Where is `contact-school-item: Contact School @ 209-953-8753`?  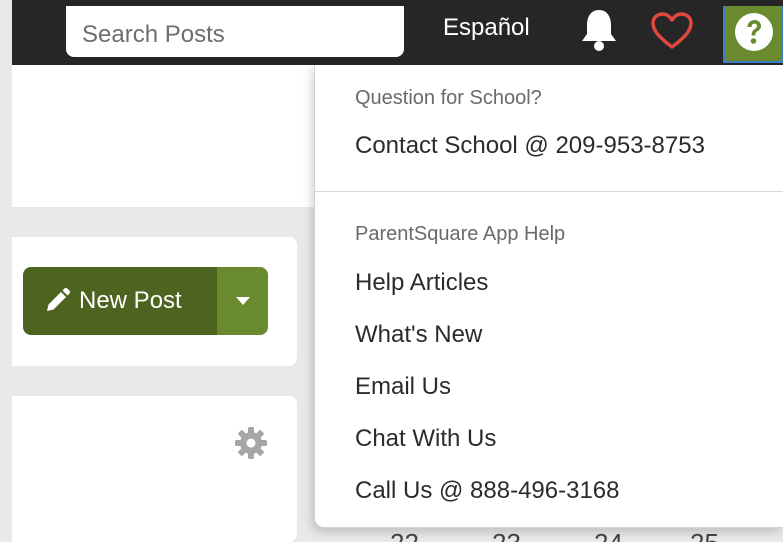
contact-school-item: Contact School @ 209-953-8753 is located at coordinates (530, 146).